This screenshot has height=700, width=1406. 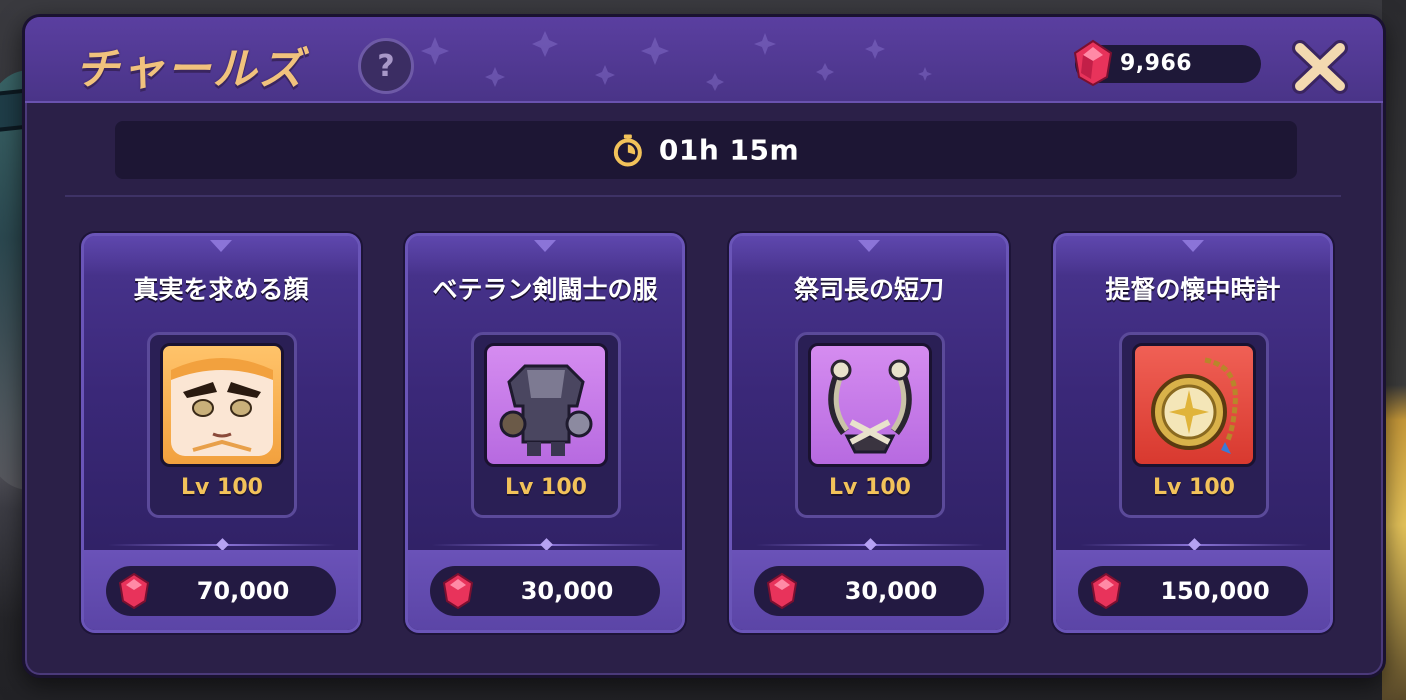 What do you see at coordinates (222, 405) in the screenshot?
I see `face-icon` at bounding box center [222, 405].